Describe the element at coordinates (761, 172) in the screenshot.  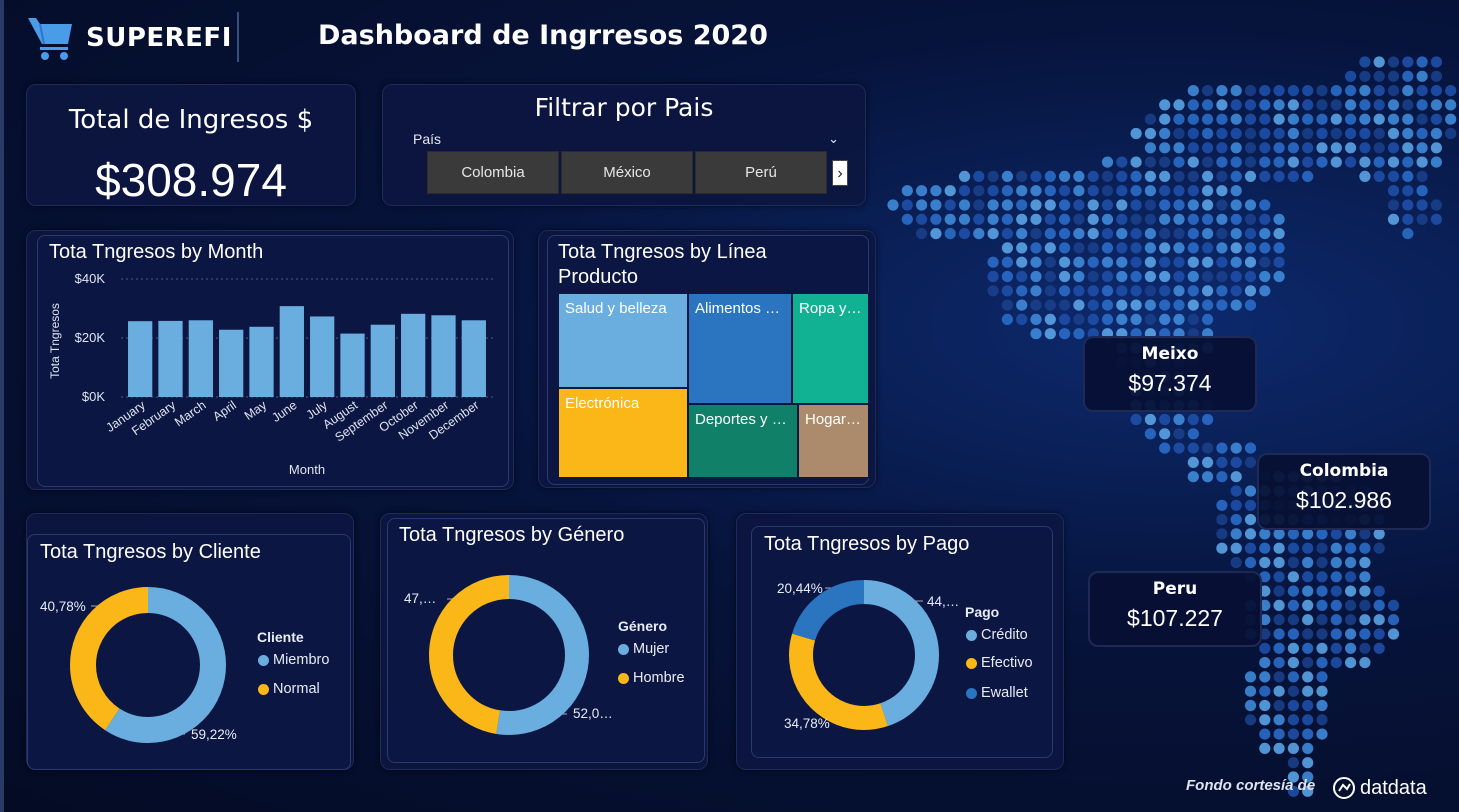
I see `filter-option-peru: Perú` at that location.